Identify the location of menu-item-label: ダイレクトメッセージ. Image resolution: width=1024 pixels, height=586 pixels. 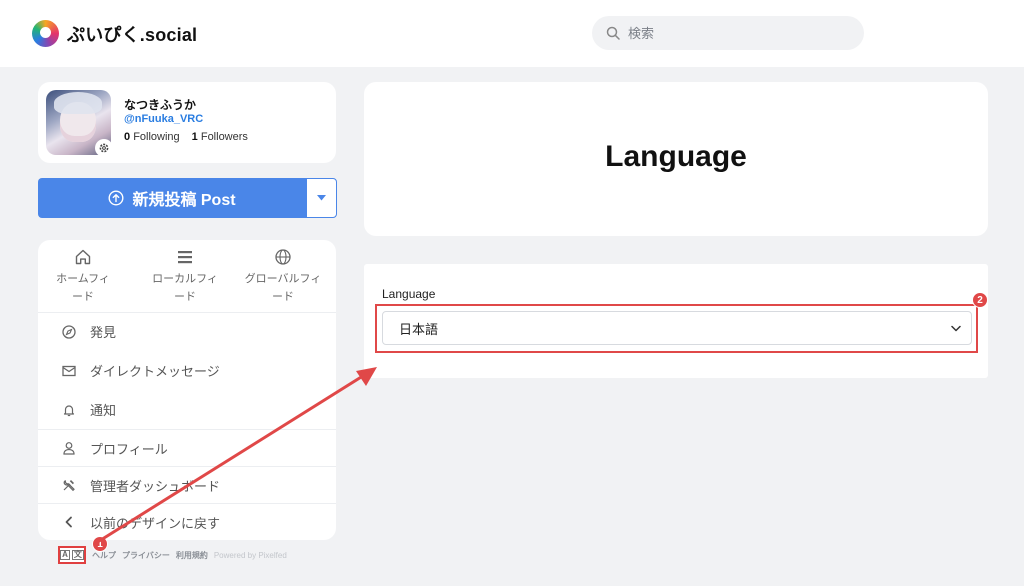
(155, 371).